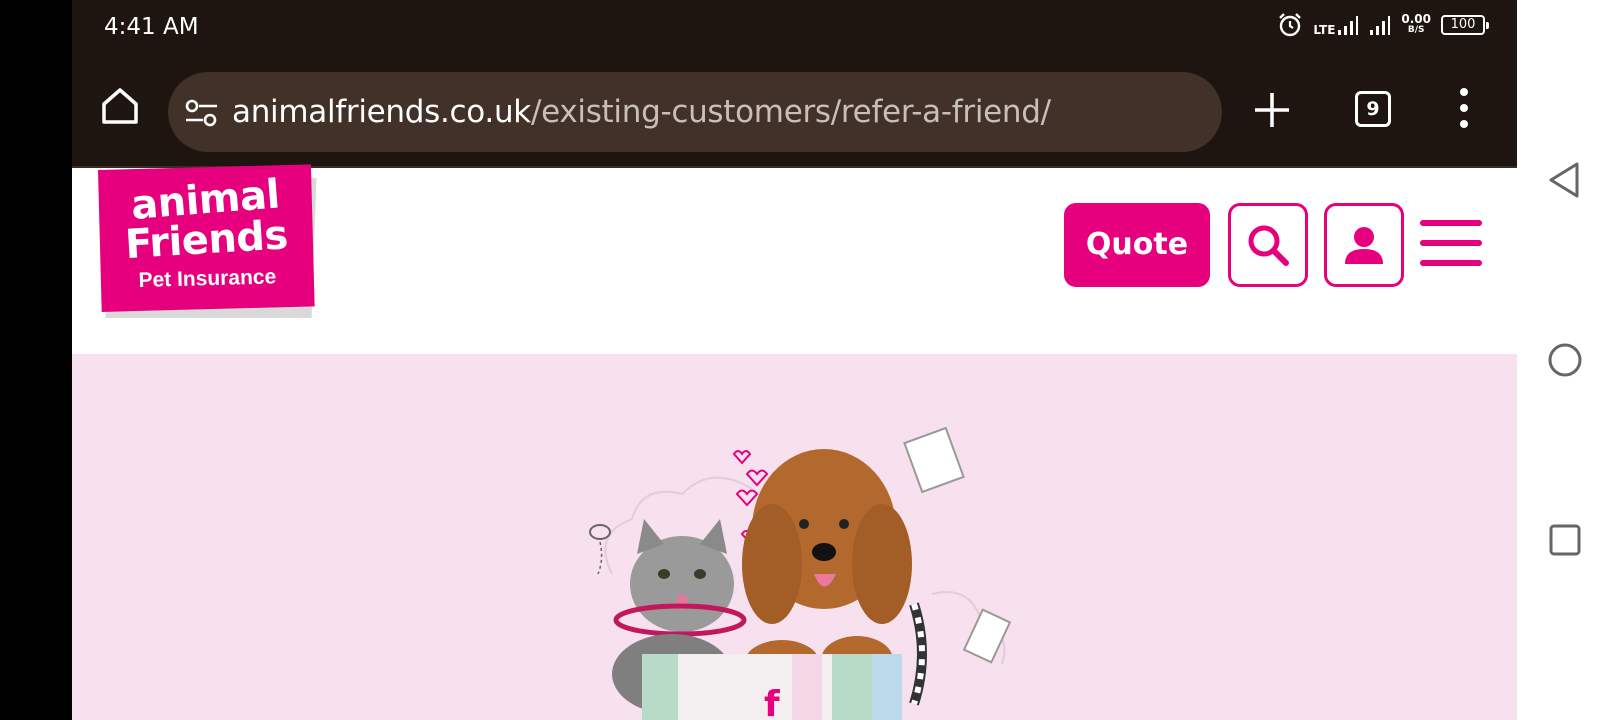 Image resolution: width=1612 pixels, height=720 pixels. I want to click on status-icons: LTE 0.00 B/S 100, so click(1383, 25).